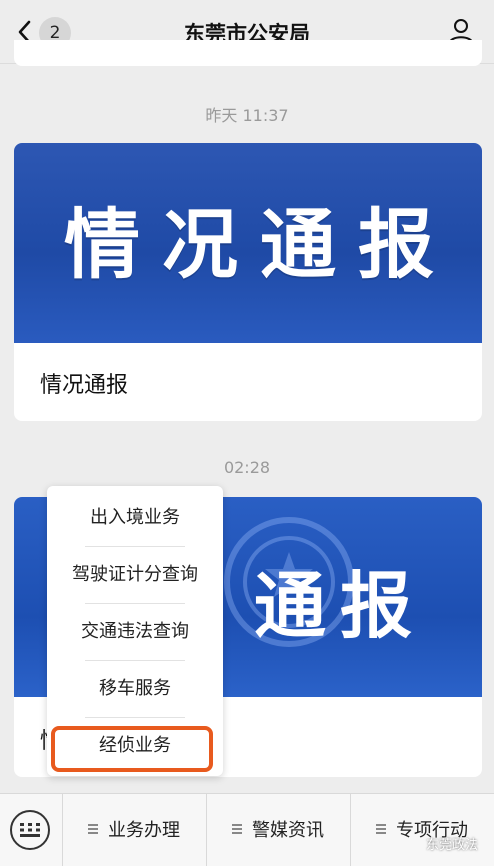 Image resolution: width=494 pixels, height=866 pixels. I want to click on bottom-menu-bar: 业务办理 警媒资讯 专项行动, so click(247, 829).